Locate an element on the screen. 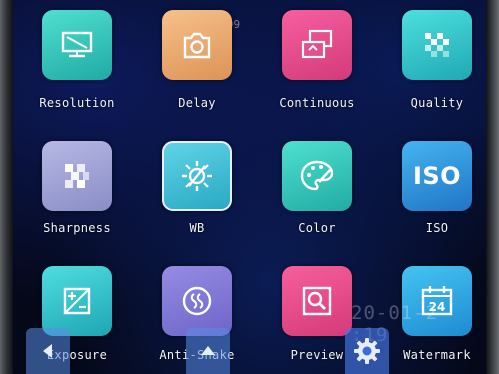  menu-label-color: Color is located at coordinates (317, 228).